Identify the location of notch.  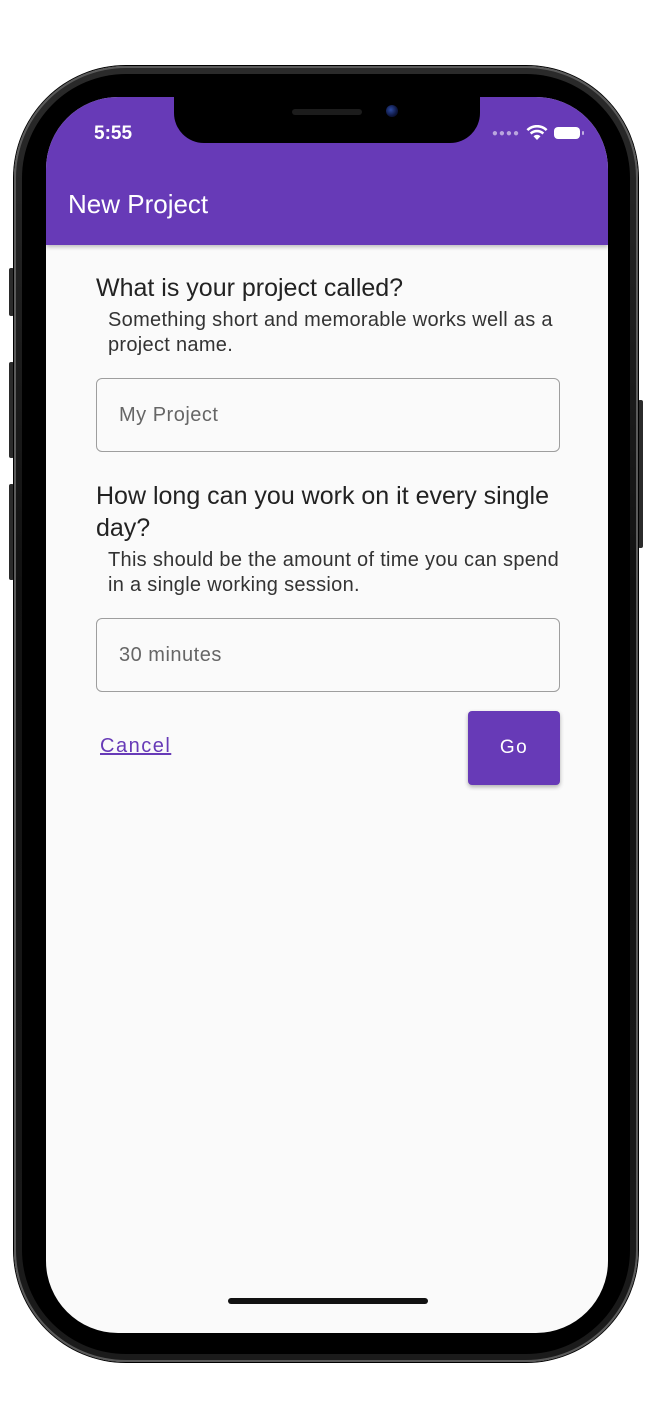
(327, 120).